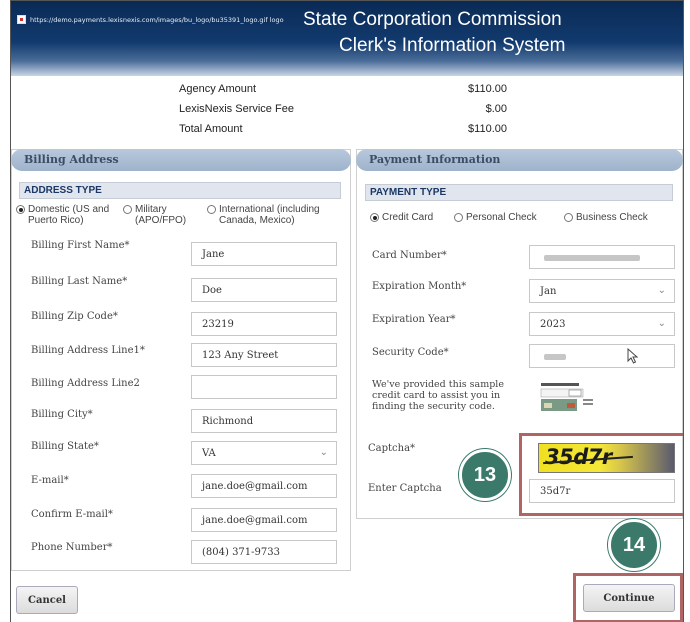  I want to click on security-code-label: Security Code*, so click(410, 352).